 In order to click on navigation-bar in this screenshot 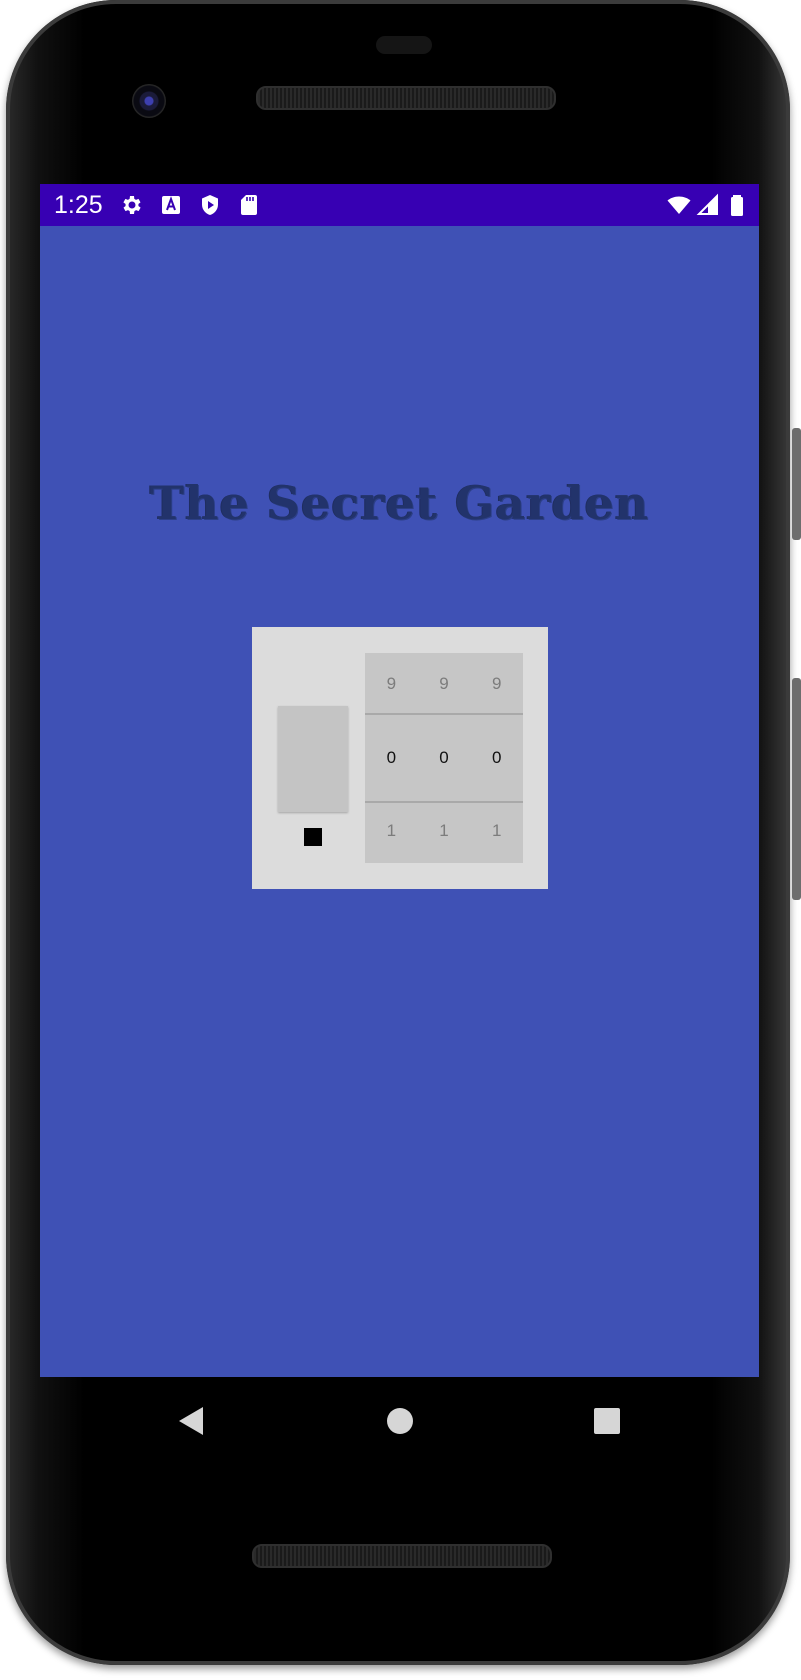, I will do `click(399, 1427)`.